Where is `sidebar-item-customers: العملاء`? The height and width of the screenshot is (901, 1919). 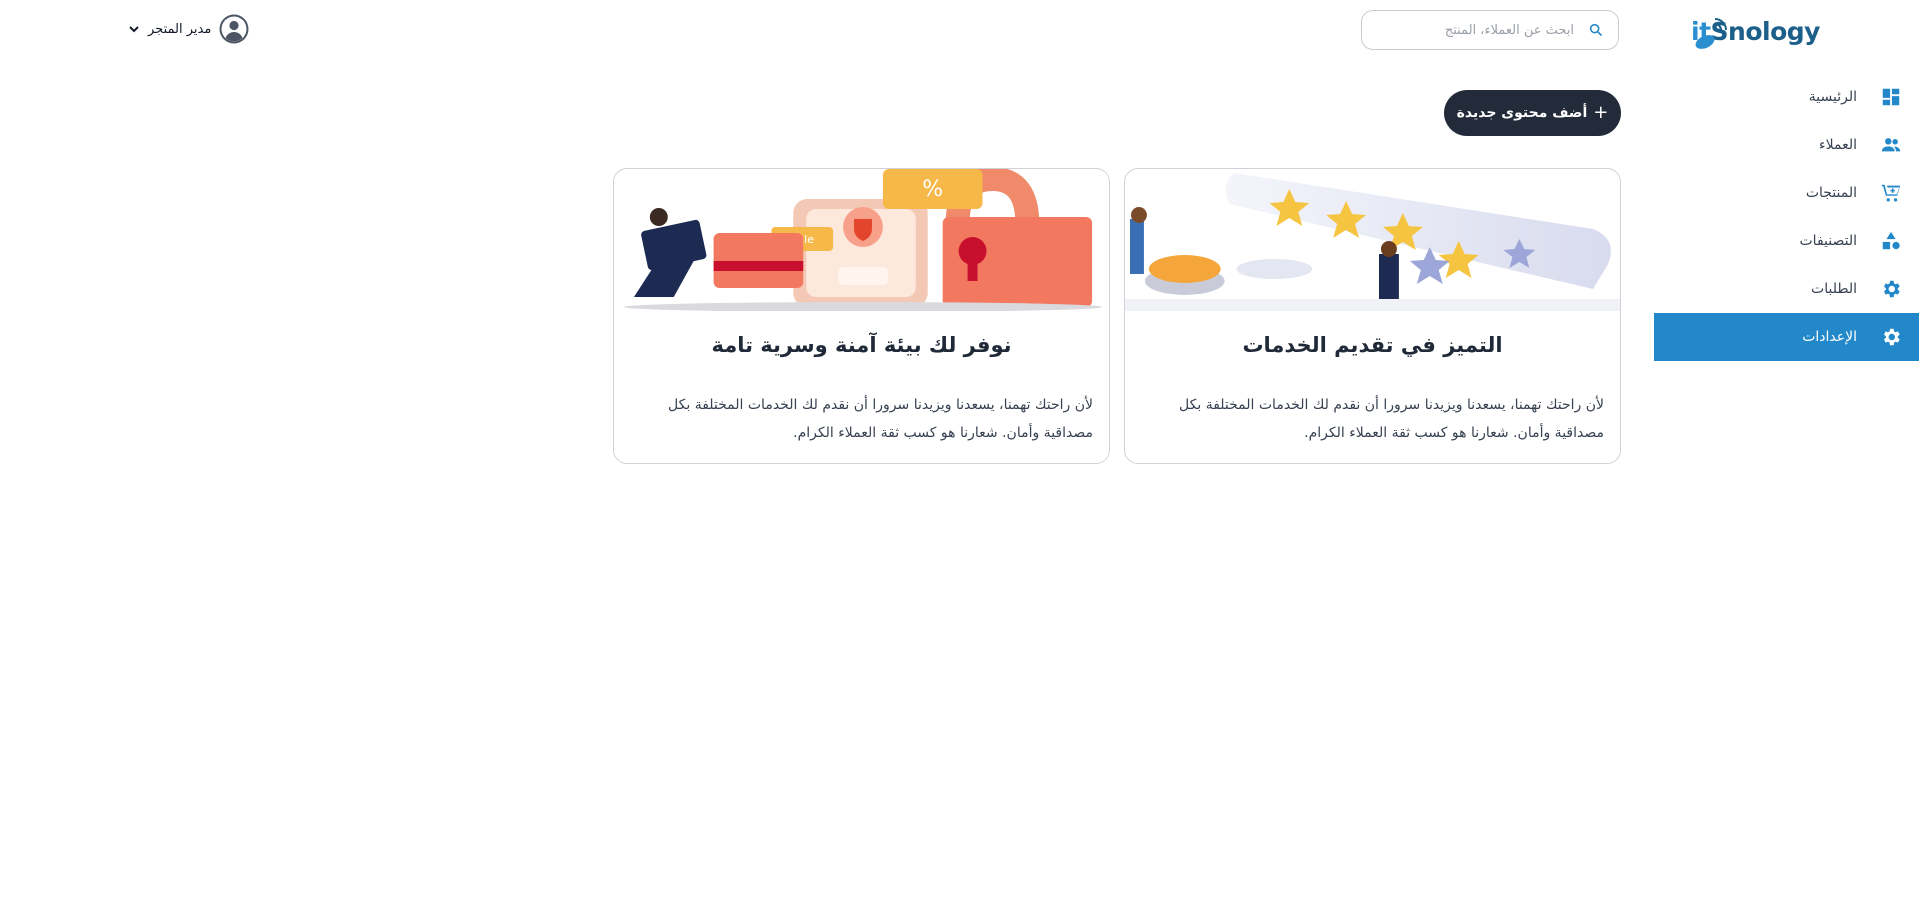
sidebar-item-customers: العملاء is located at coordinates (1786, 145).